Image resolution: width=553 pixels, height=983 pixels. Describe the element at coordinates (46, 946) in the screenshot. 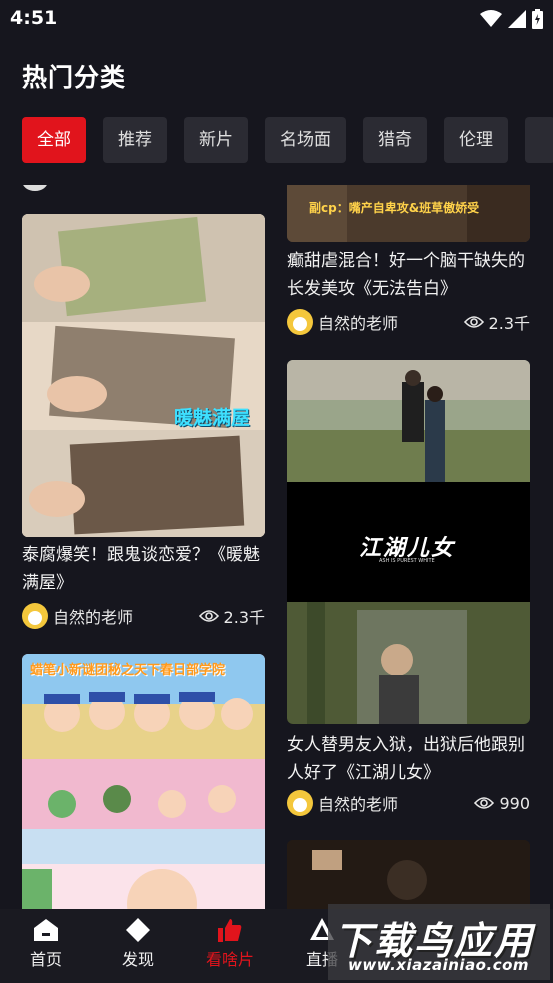

I see `nav-home: 首页` at that location.